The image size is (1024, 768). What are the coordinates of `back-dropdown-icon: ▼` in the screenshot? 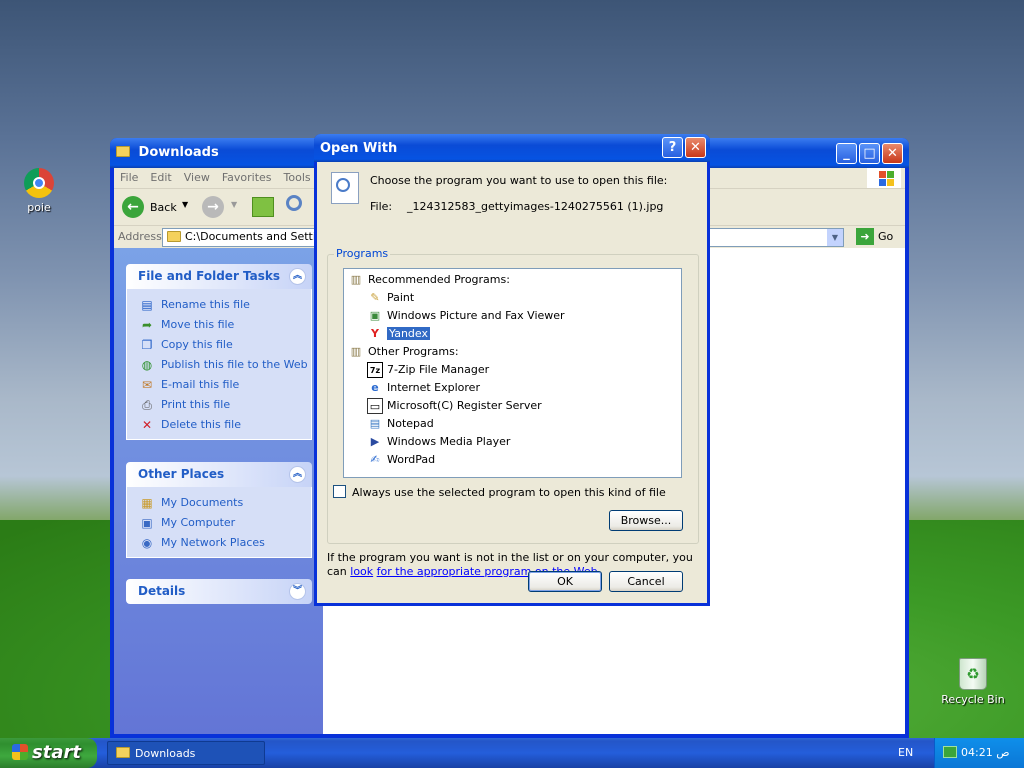 It's located at (185, 204).